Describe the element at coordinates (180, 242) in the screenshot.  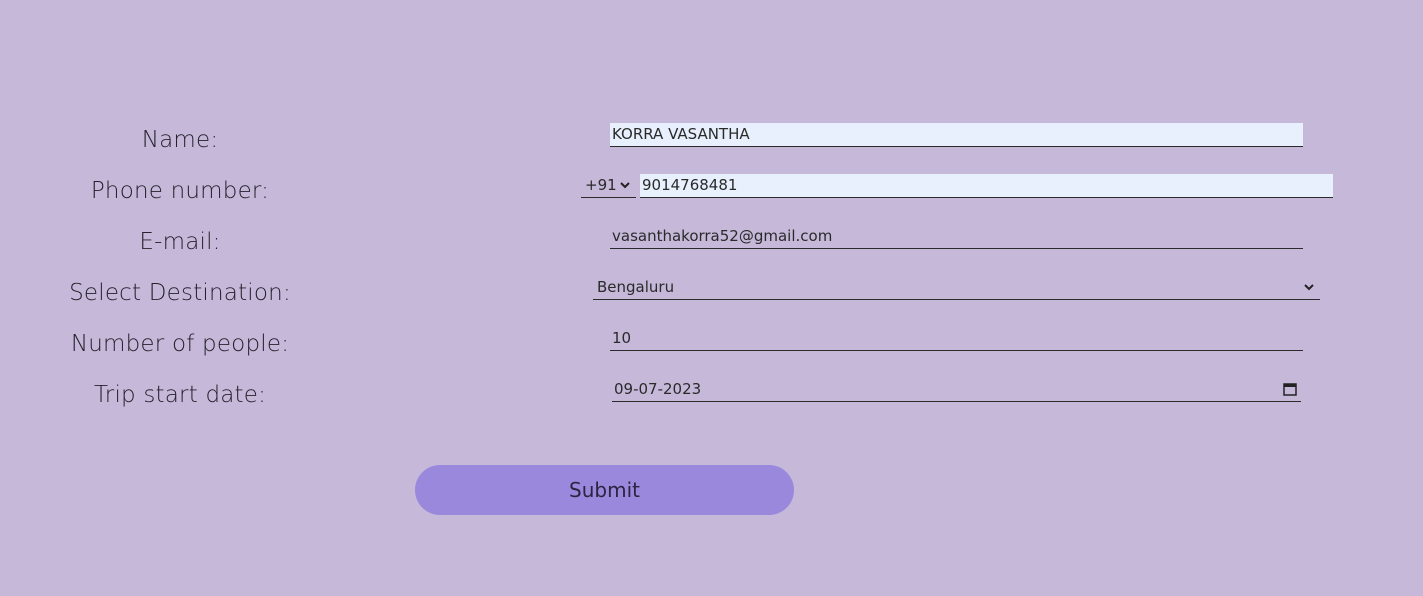
I see `email-label: E-mail:` at that location.